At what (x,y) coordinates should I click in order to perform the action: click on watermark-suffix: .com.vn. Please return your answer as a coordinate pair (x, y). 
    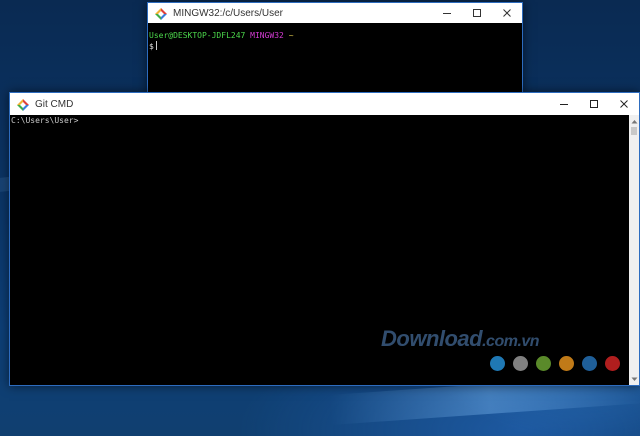
    Looking at the image, I should click on (511, 341).